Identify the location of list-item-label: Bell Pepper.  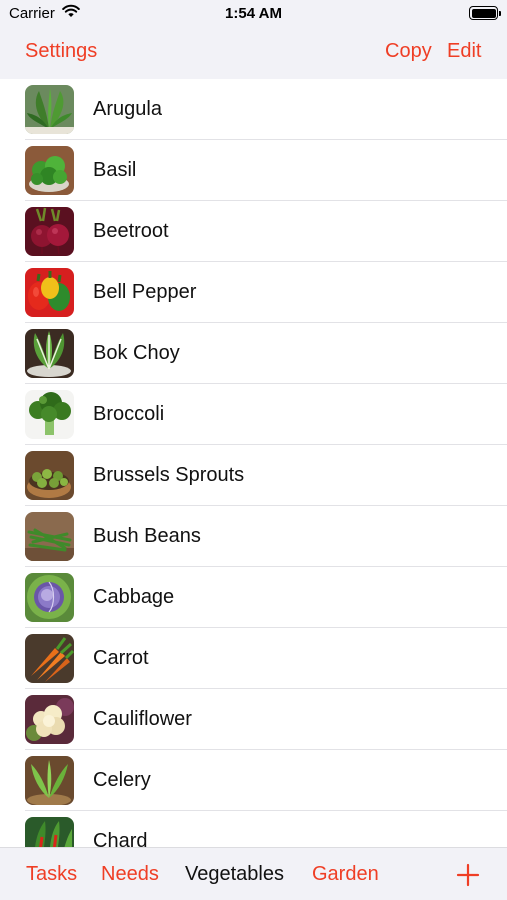
(145, 292).